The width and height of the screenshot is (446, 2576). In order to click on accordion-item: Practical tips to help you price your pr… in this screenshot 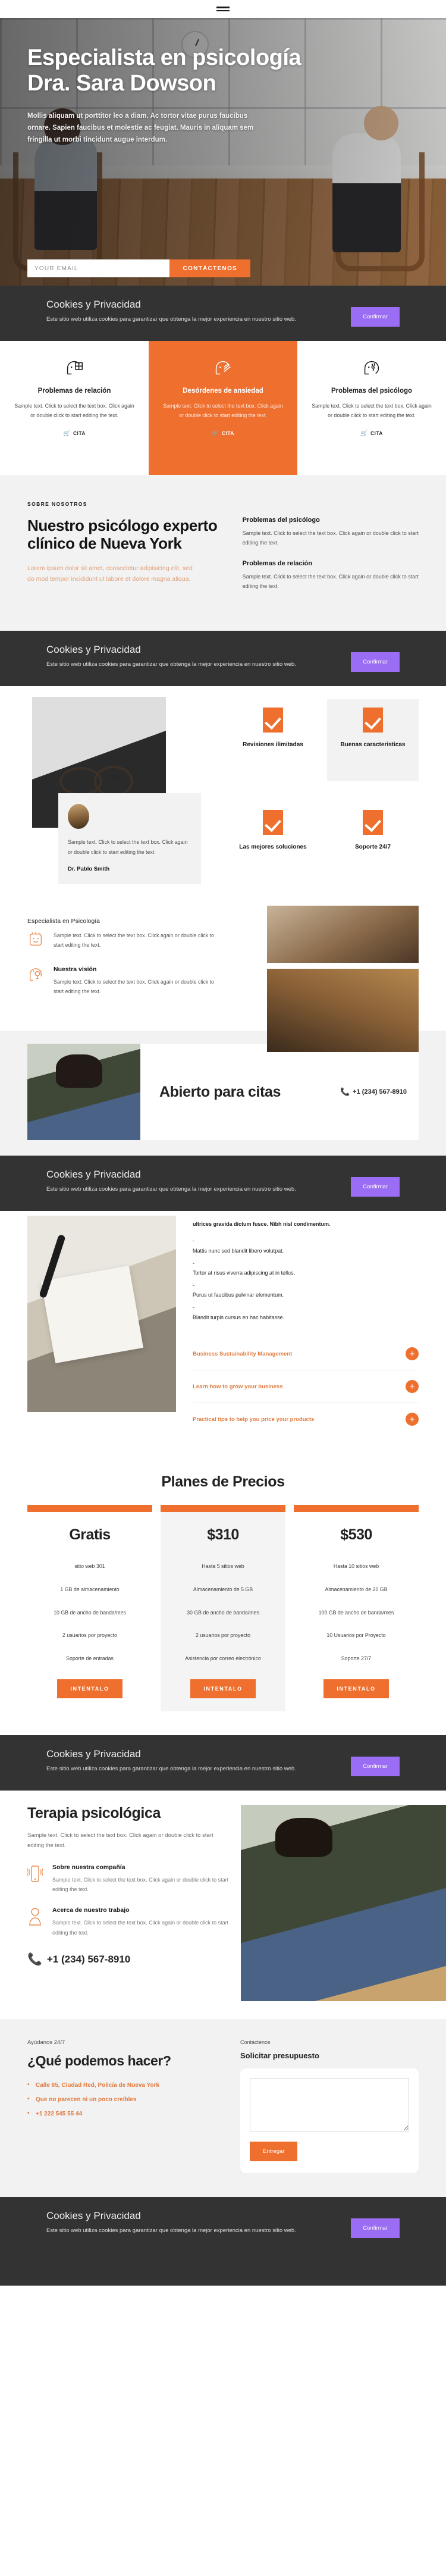, I will do `click(306, 1419)`.